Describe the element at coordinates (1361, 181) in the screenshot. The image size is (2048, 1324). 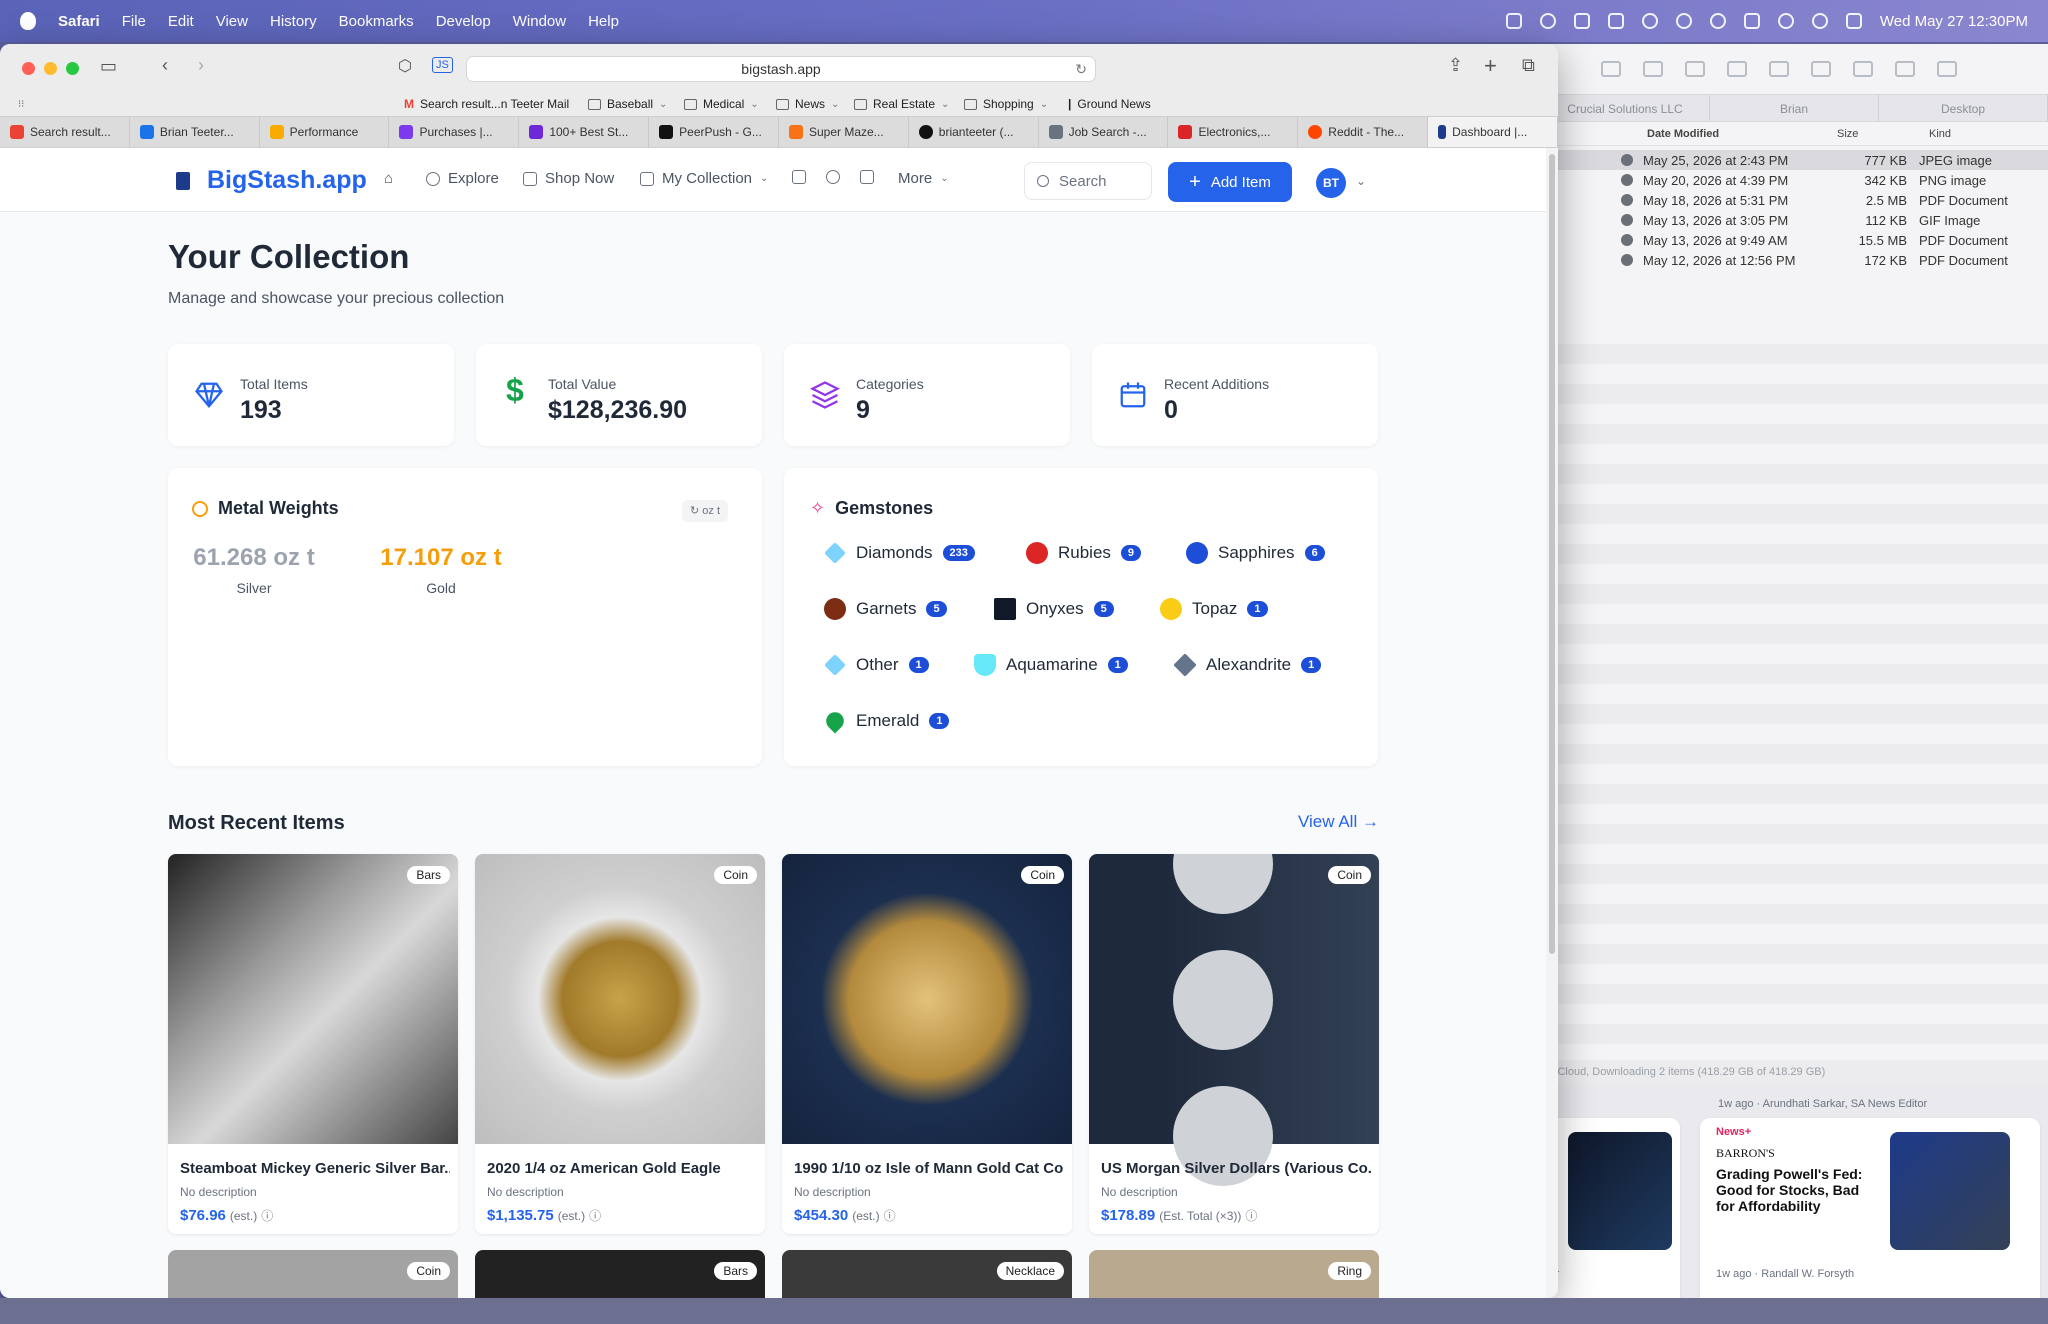
I see `chevron-down-icon: ⌄` at that location.